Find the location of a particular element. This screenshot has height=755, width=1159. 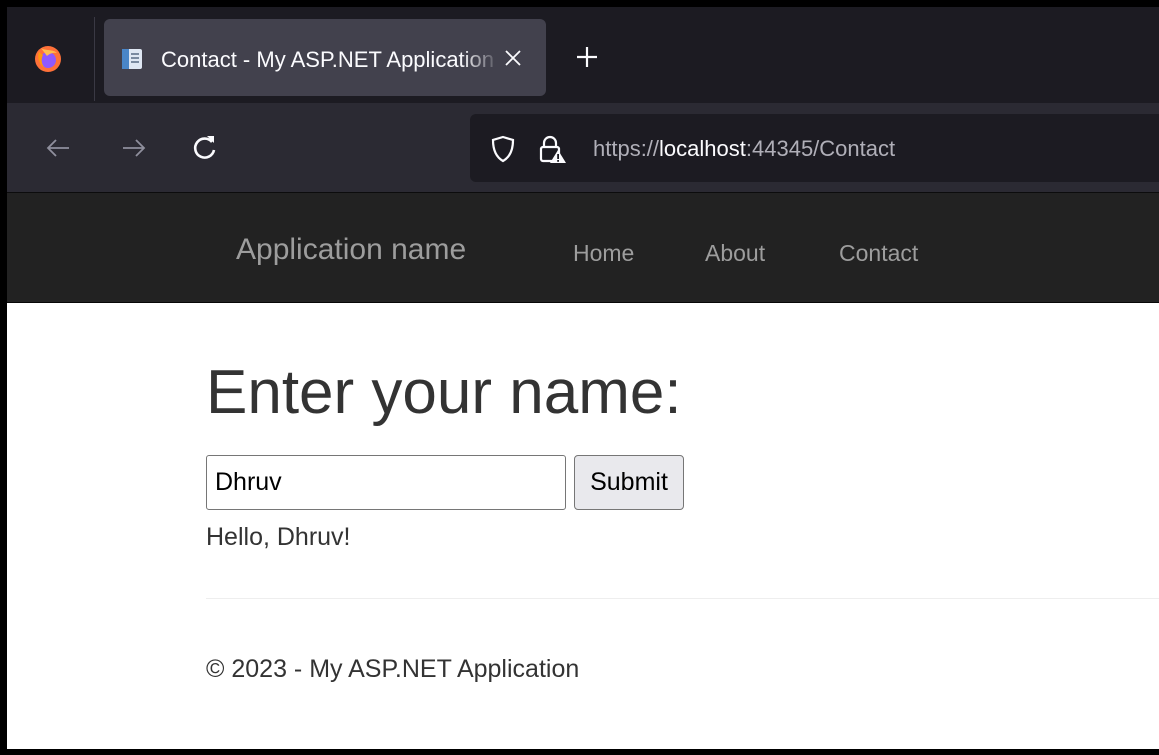

url-bar: https://localhost:44345/Contact is located at coordinates (814, 148).